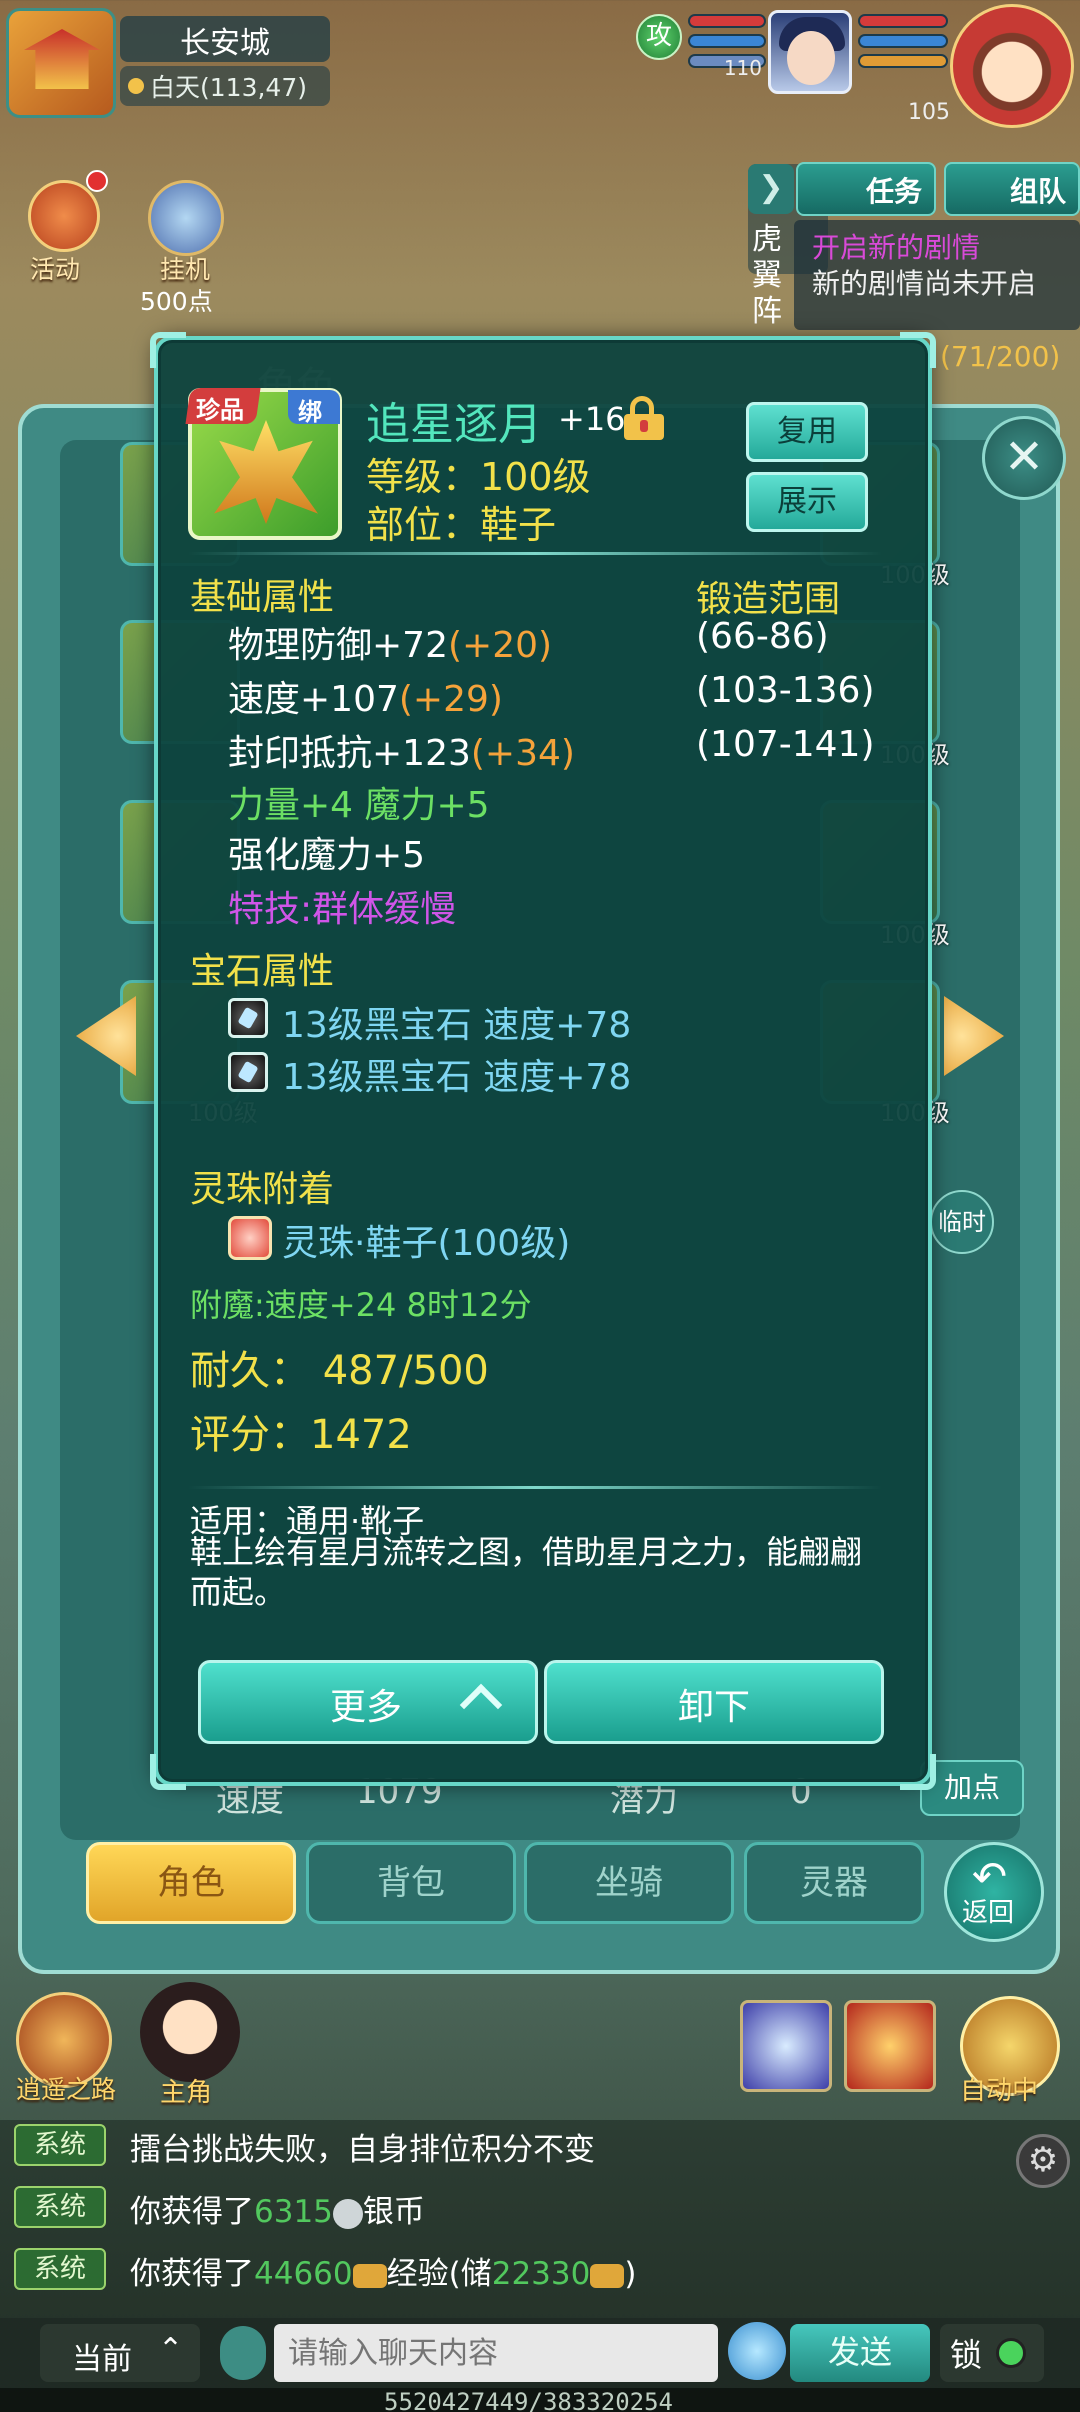 This screenshot has width=1080, height=2412. I want to click on extra-attribute: 力量+4 魔力+5, so click(359, 805).